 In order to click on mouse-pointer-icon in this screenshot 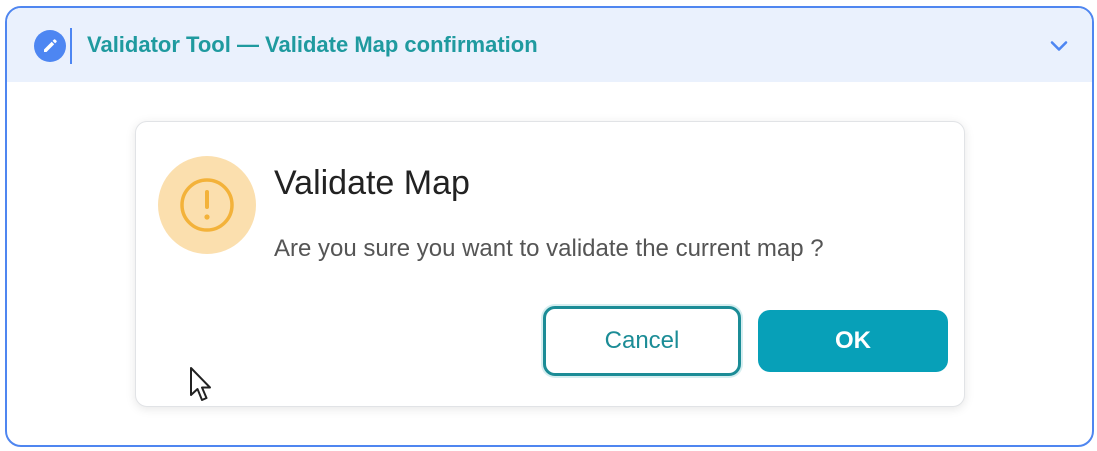, I will do `click(200, 384)`.